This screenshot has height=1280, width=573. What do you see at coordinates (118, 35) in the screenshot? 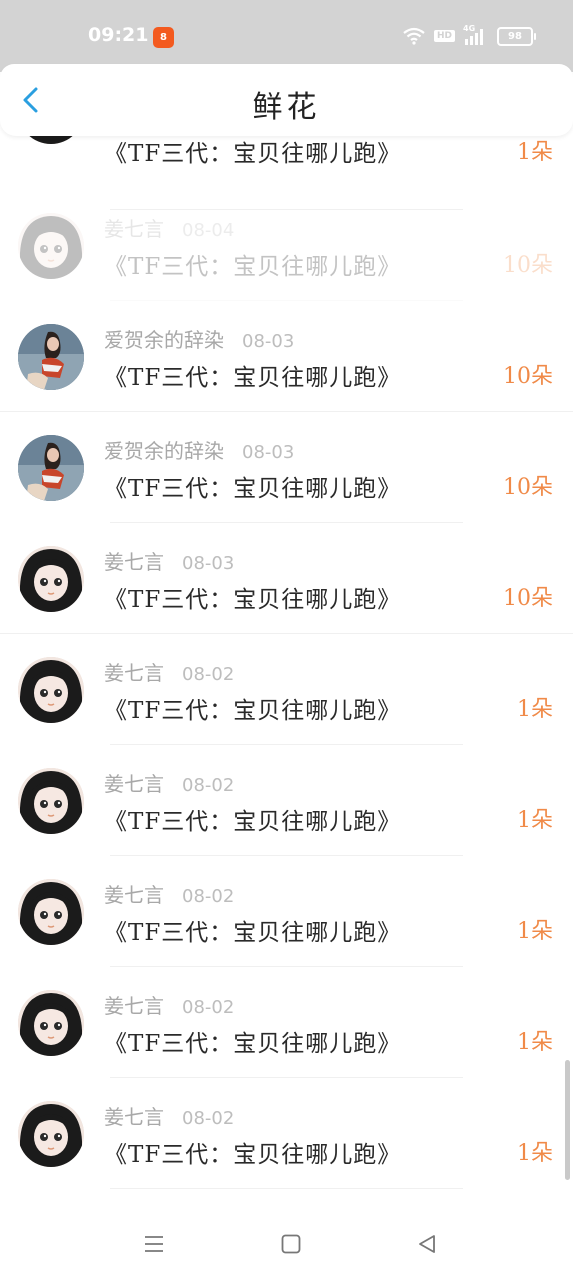
I see `status-time: 09:21` at bounding box center [118, 35].